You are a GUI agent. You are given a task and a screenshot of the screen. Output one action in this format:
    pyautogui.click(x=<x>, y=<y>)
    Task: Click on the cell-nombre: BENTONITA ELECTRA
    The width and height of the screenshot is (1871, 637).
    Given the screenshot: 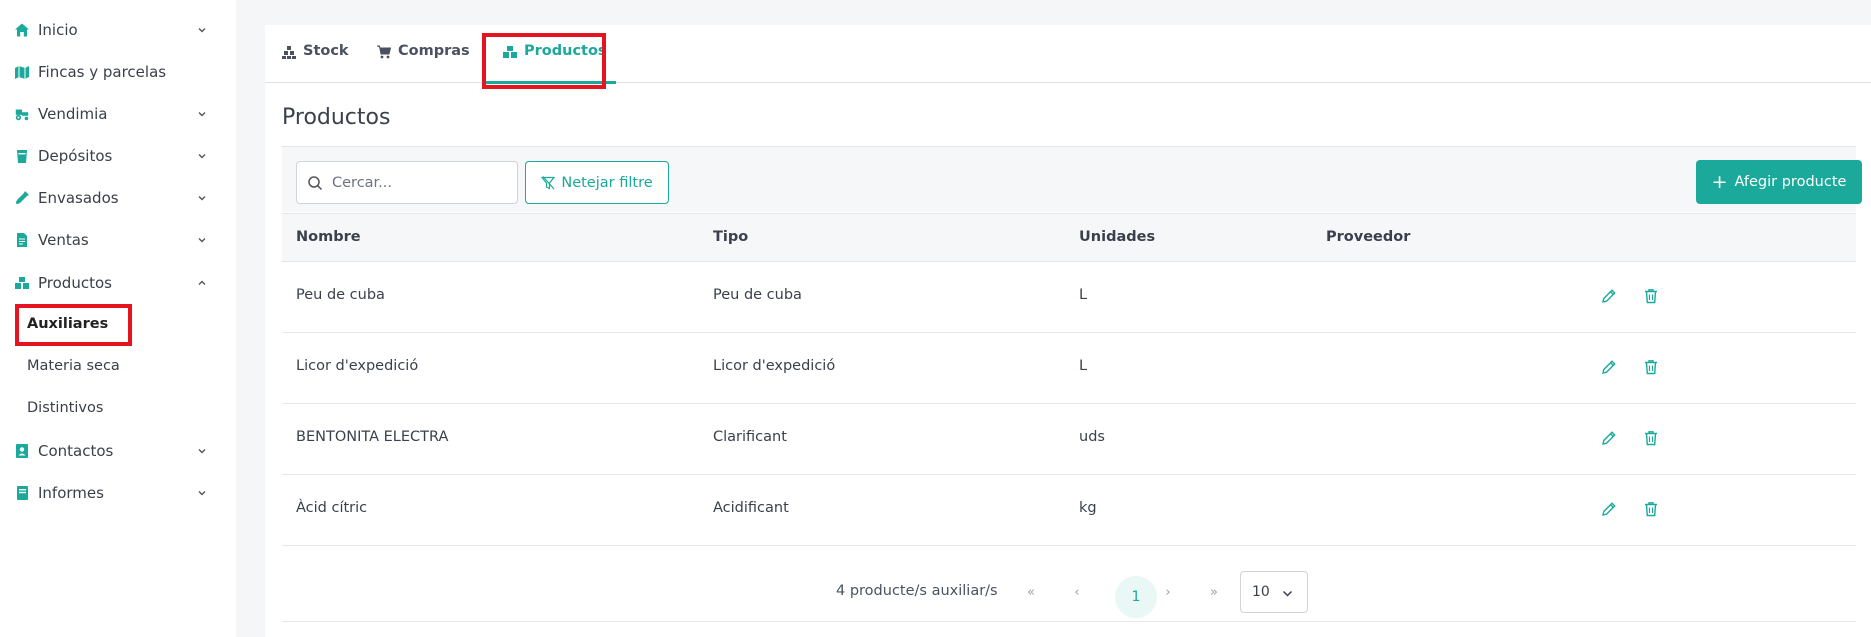 What is the action you would take?
    pyautogui.click(x=372, y=437)
    